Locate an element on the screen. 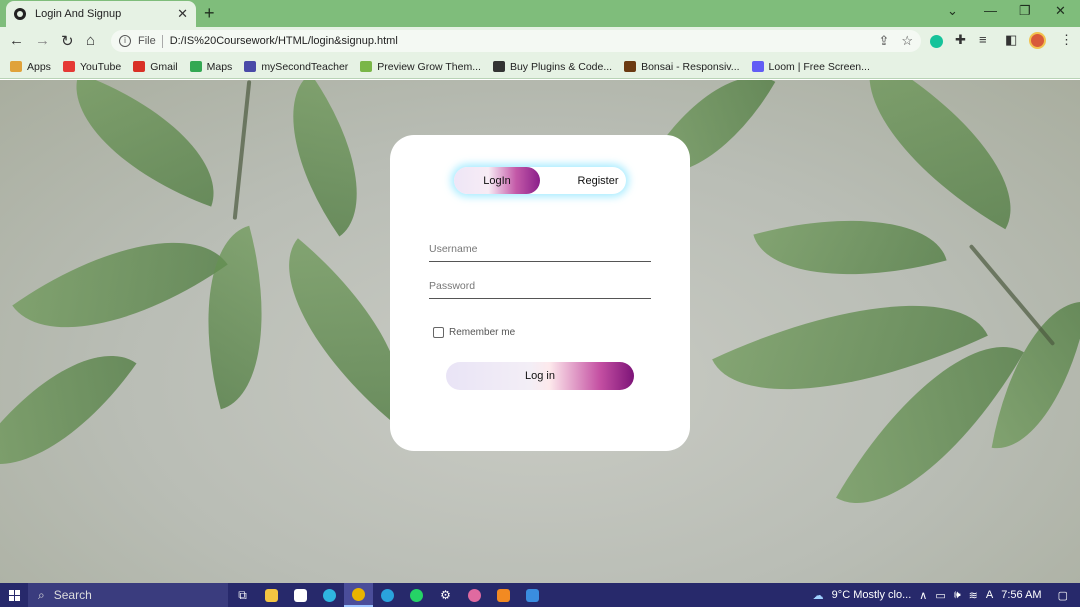 This screenshot has height=607, width=1080. search-label: Search is located at coordinates (72, 595).